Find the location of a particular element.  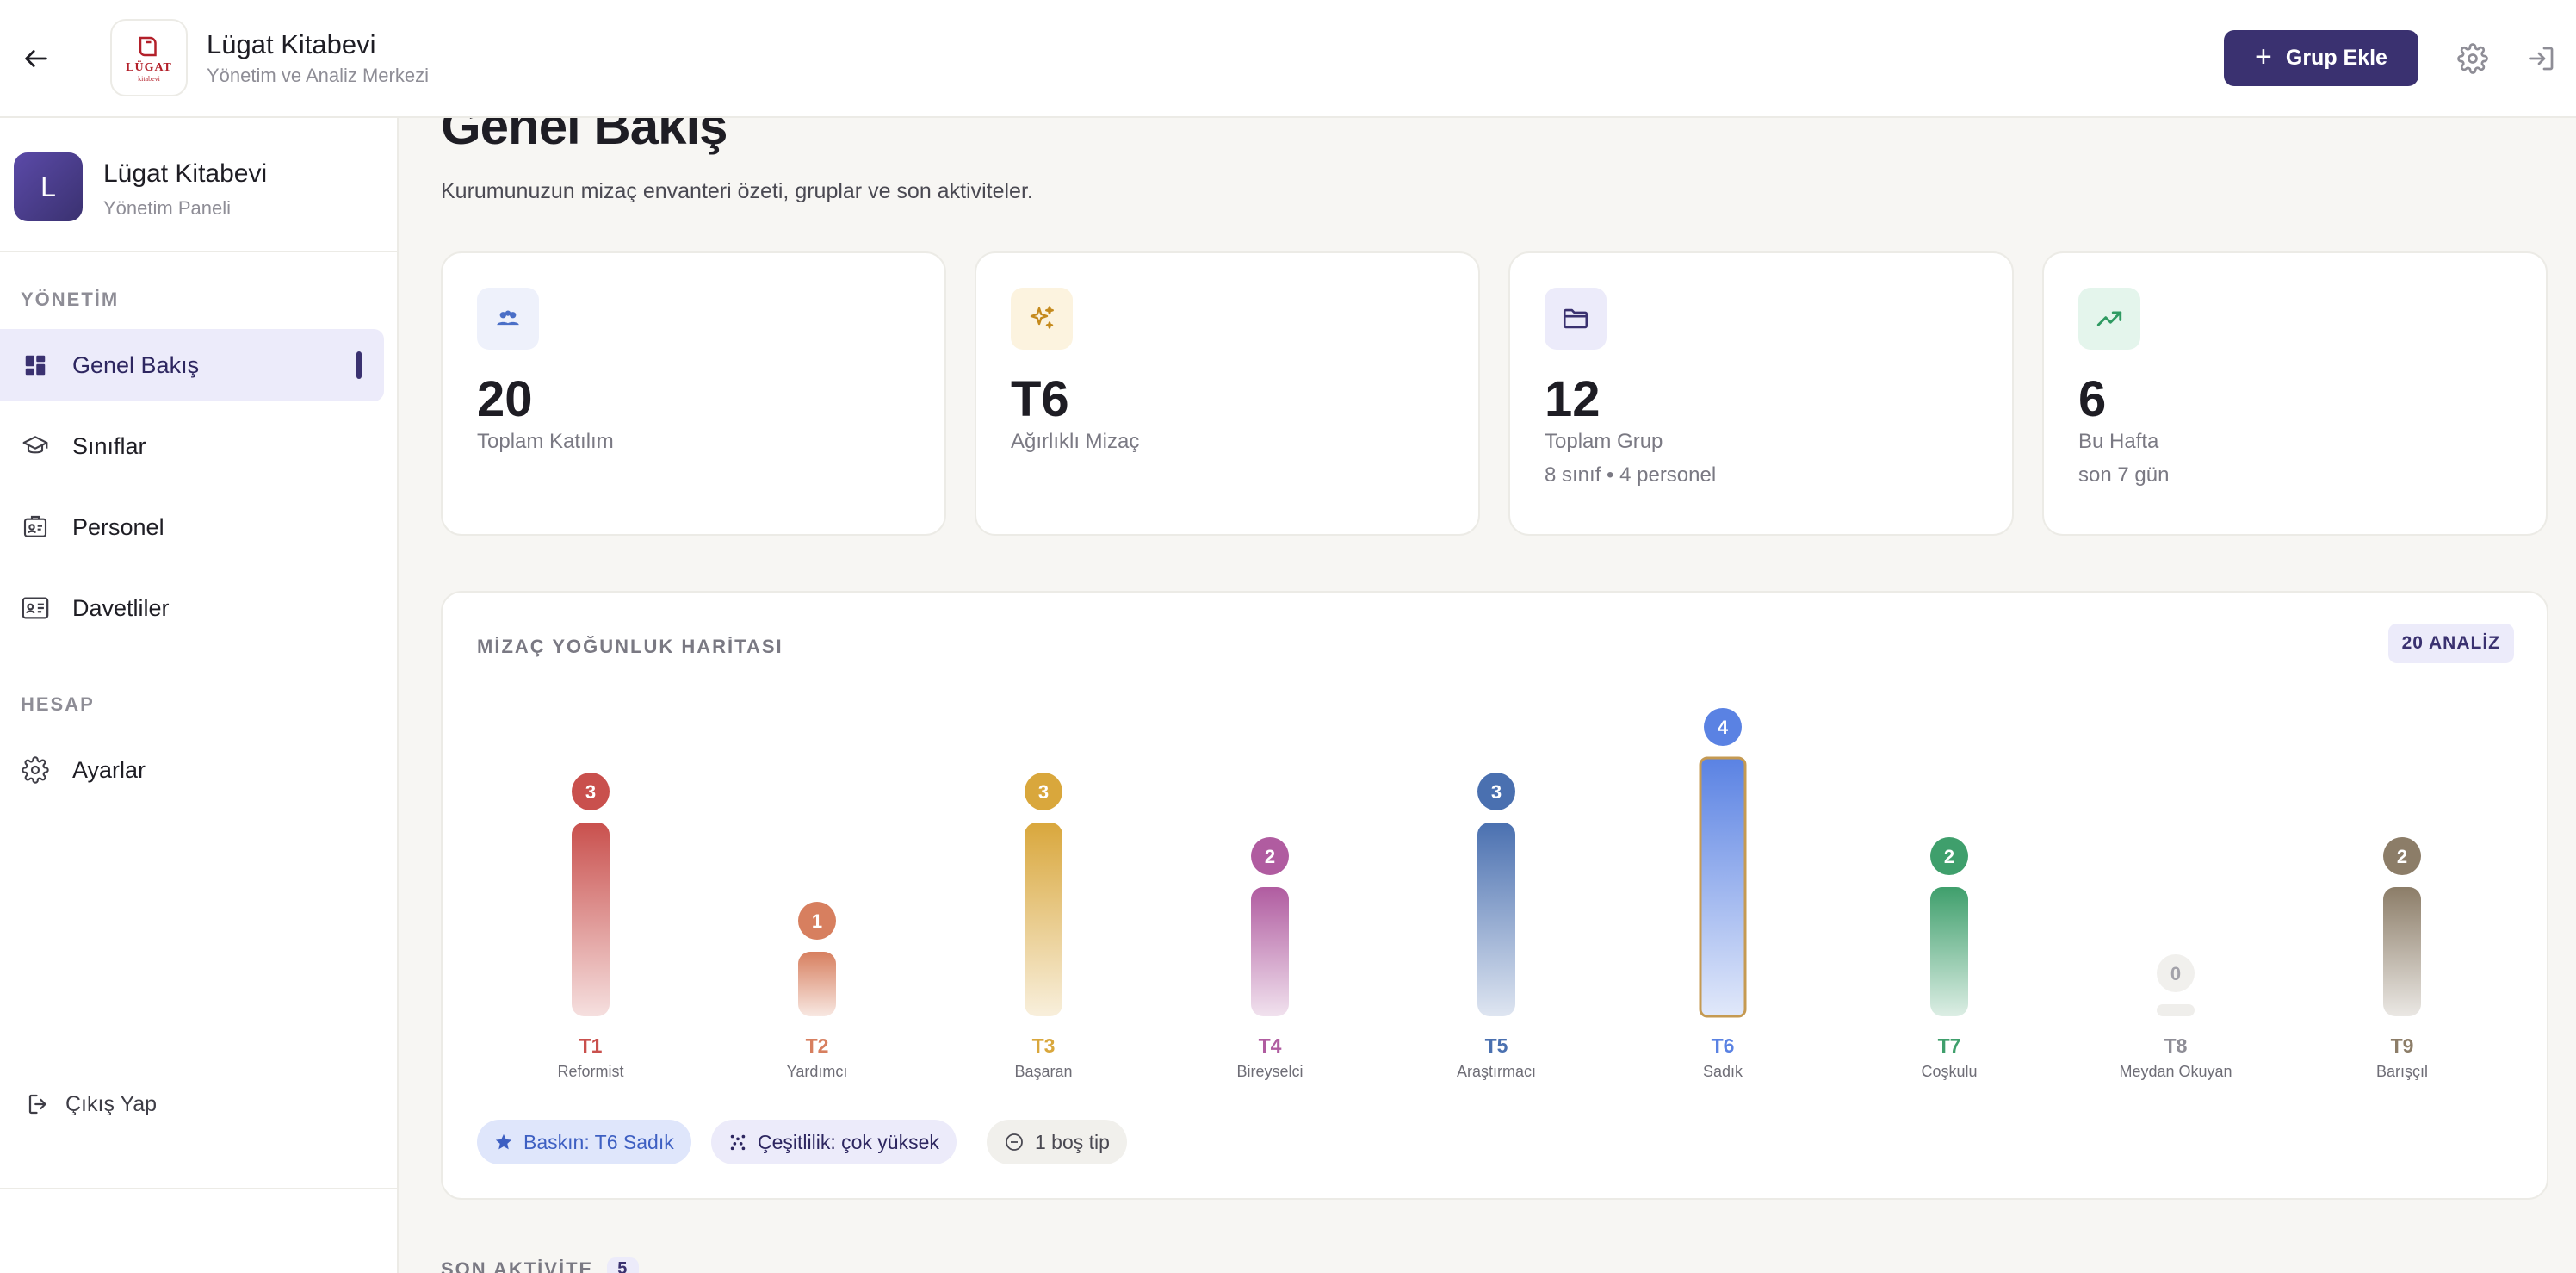

org-card: L Lügat Kitabevi Yönetim Paneli is located at coordinates (199, 195).